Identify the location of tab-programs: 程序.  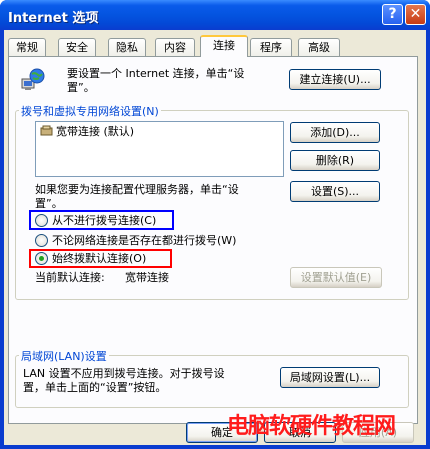
(271, 47).